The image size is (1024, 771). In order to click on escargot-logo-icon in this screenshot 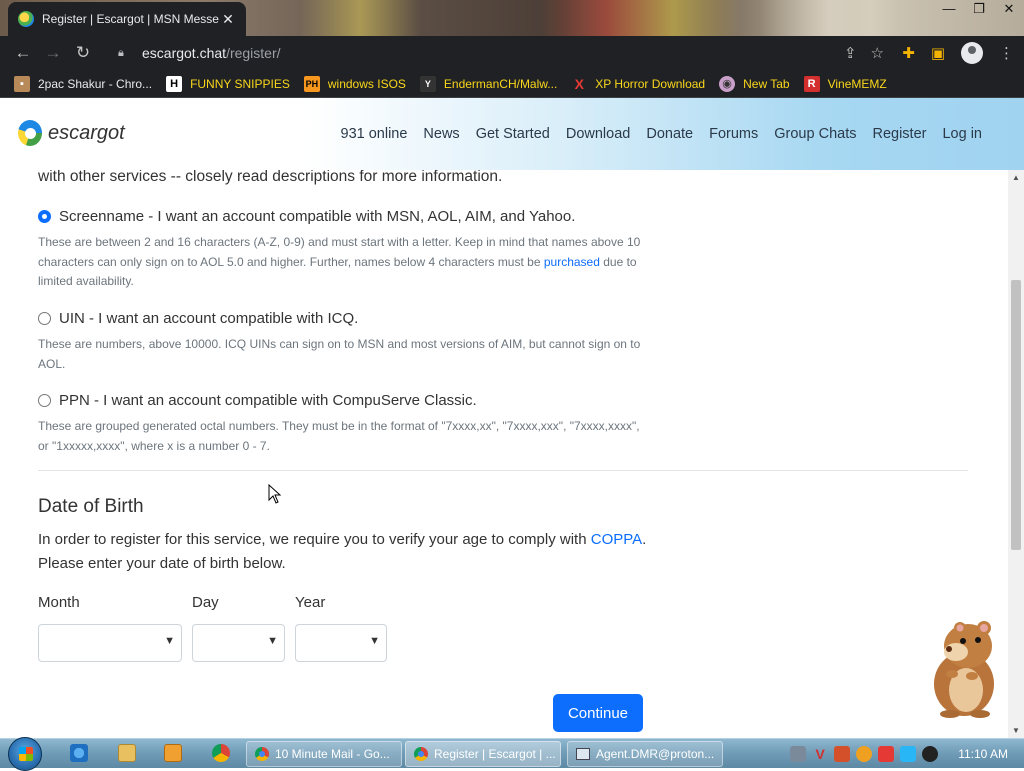, I will do `click(30, 133)`.